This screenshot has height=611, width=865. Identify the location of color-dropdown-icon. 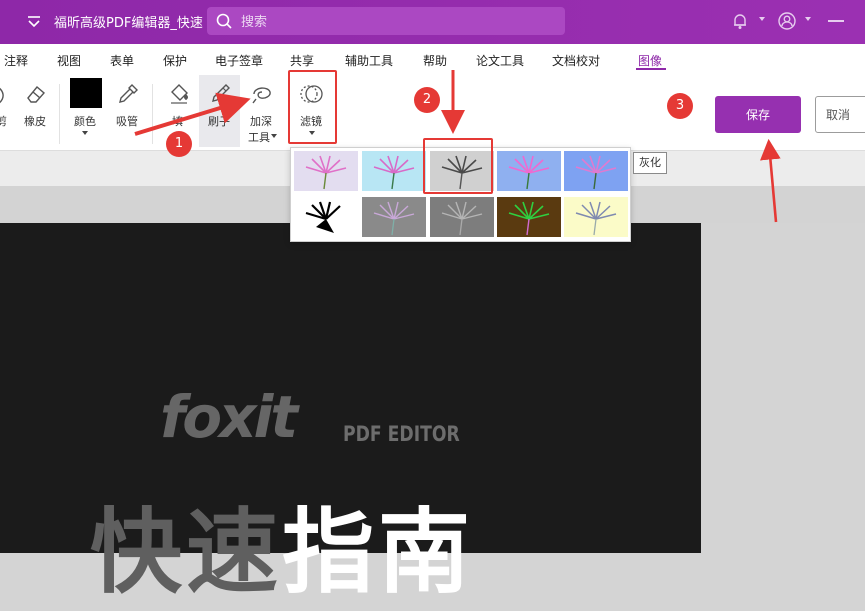
(85, 133).